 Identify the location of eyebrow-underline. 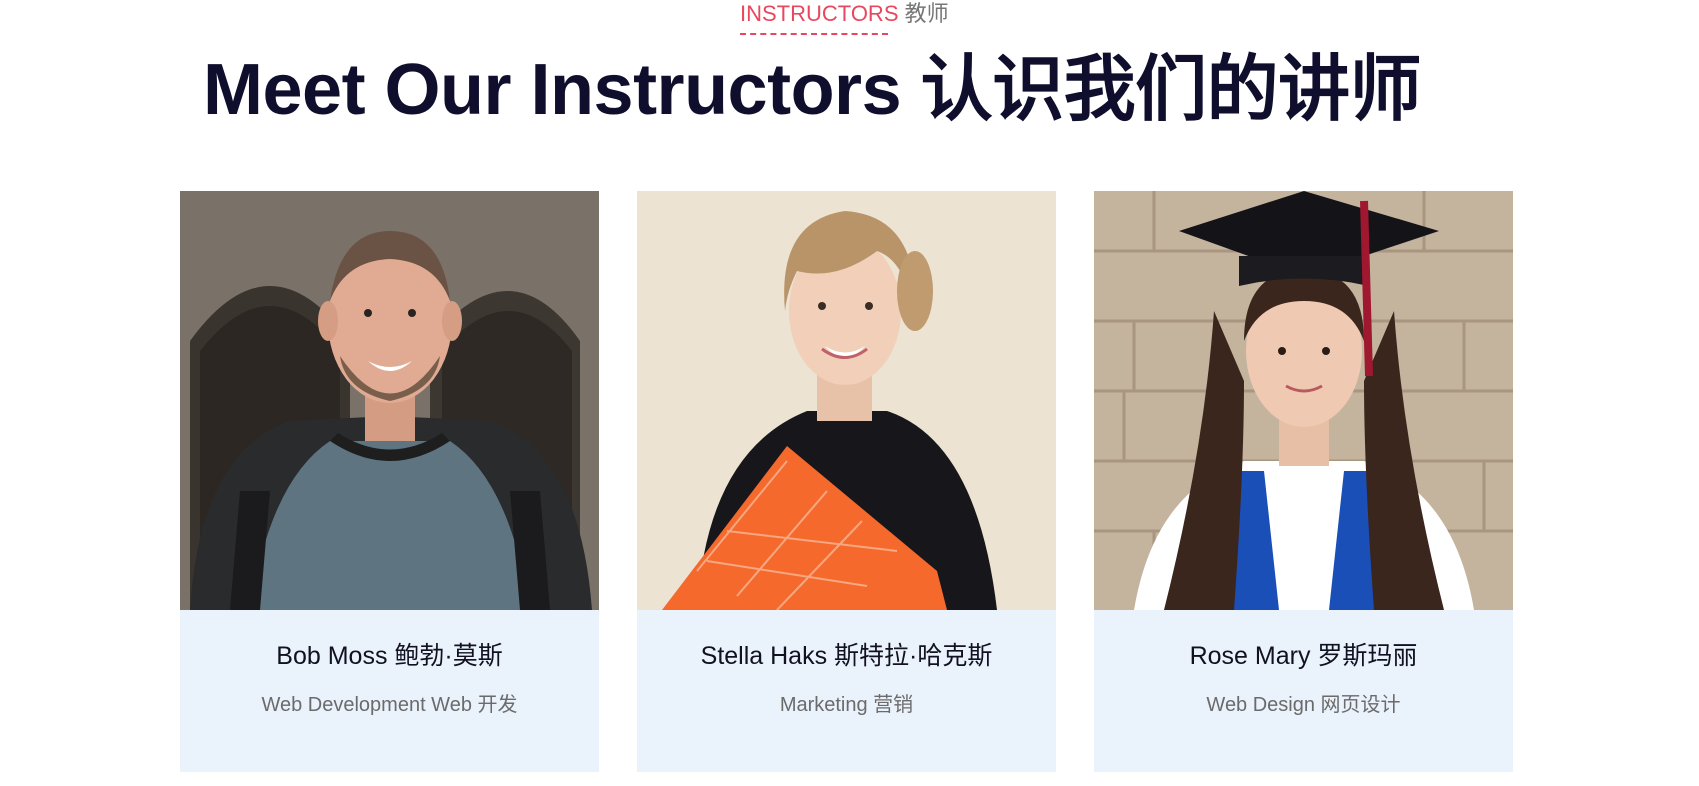
(814, 34).